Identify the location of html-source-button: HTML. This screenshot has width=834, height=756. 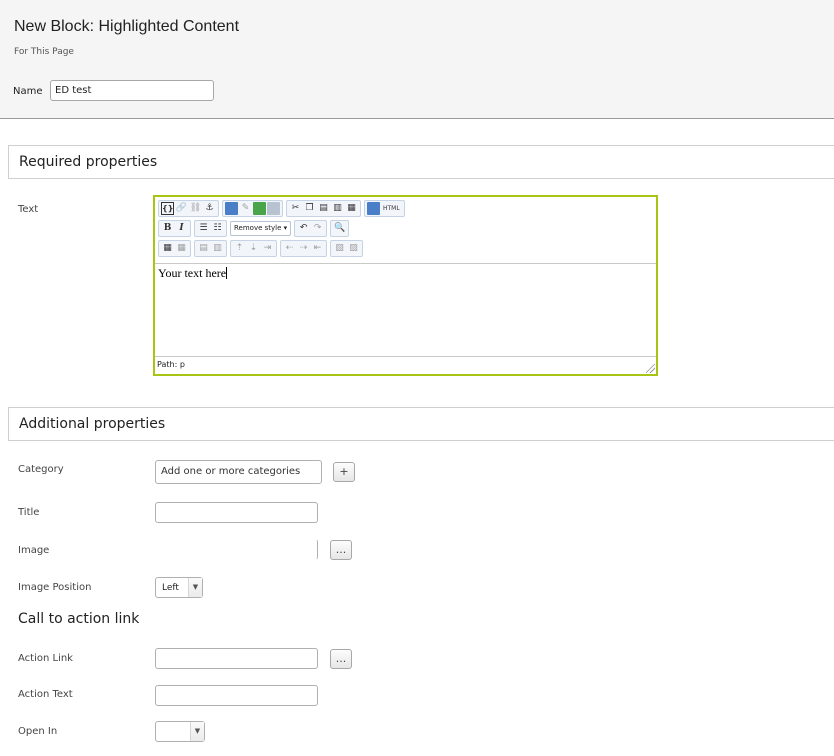
(391, 208).